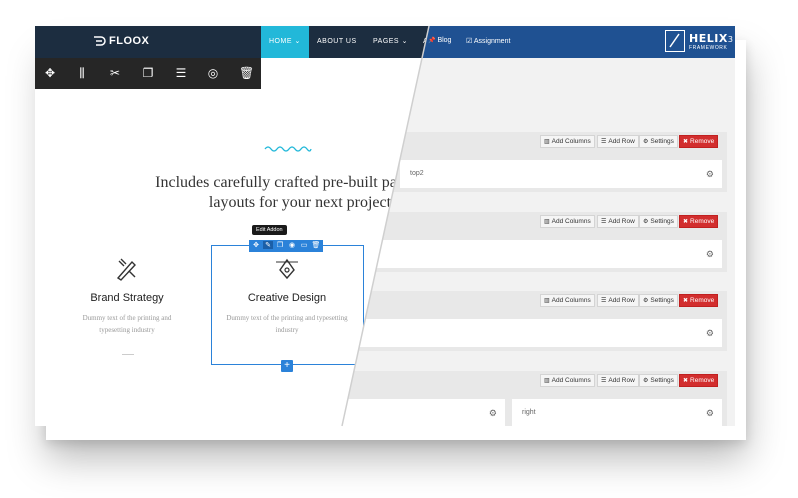  Describe the element at coordinates (385, 226) in the screenshot. I see `diagonal-divider` at that location.